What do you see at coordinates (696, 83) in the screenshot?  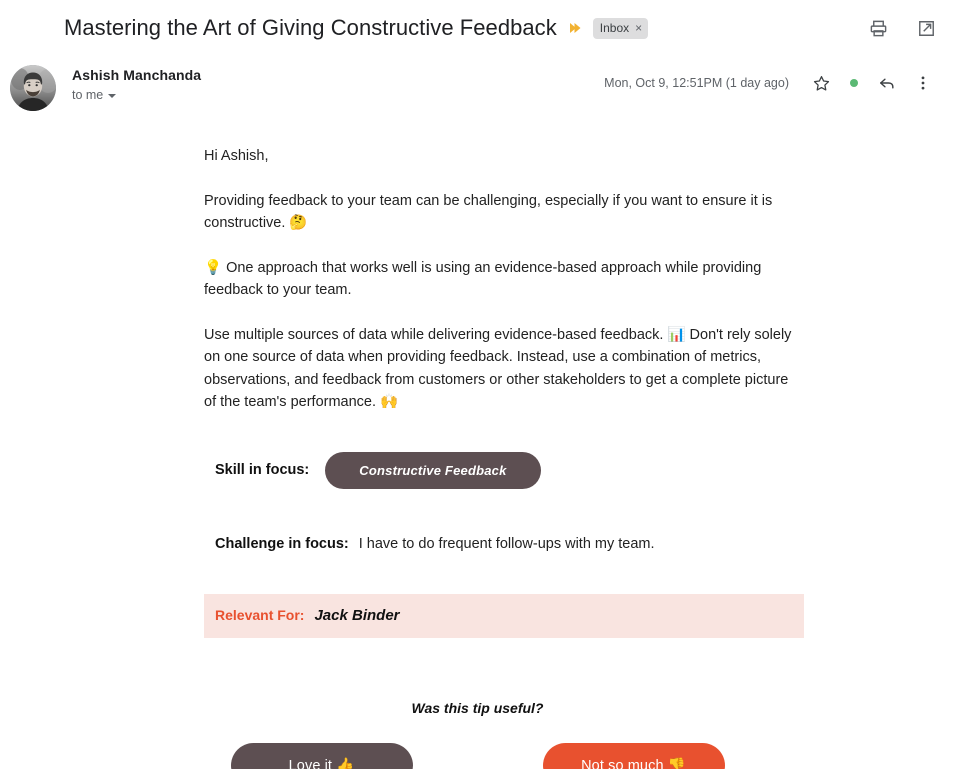 I see `message-timestamp: Mon, Oct 9, 12:51PM (1 day ago)` at bounding box center [696, 83].